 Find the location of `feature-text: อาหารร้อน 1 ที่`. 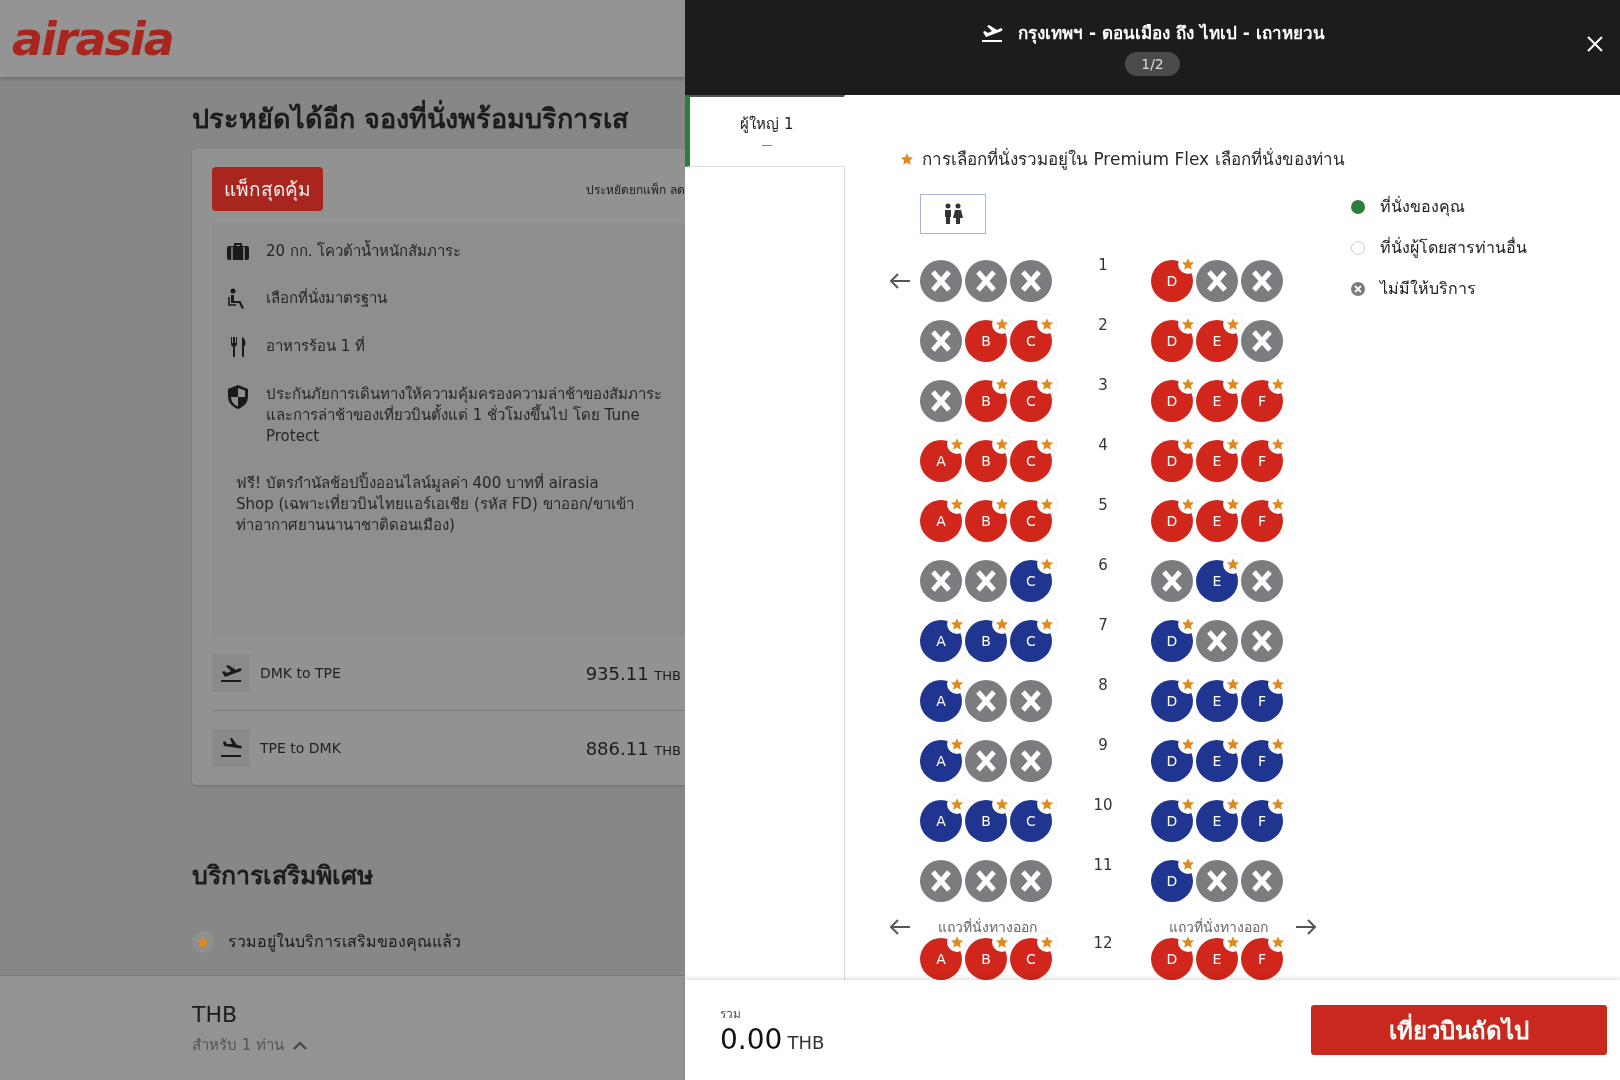

feature-text: อาหารร้อน 1 ที่ is located at coordinates (316, 346).